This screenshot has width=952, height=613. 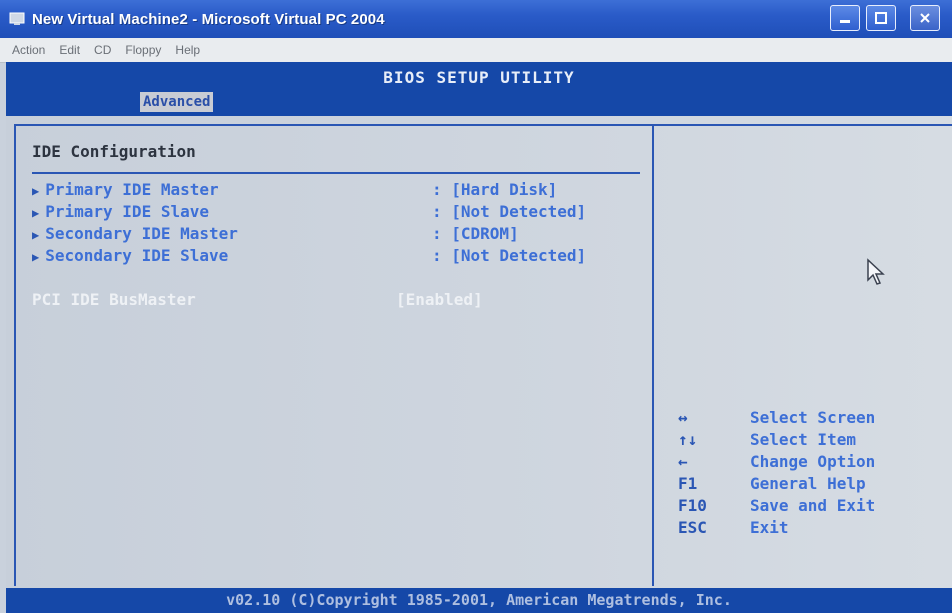 I want to click on help-key: F10, so click(x=692, y=505).